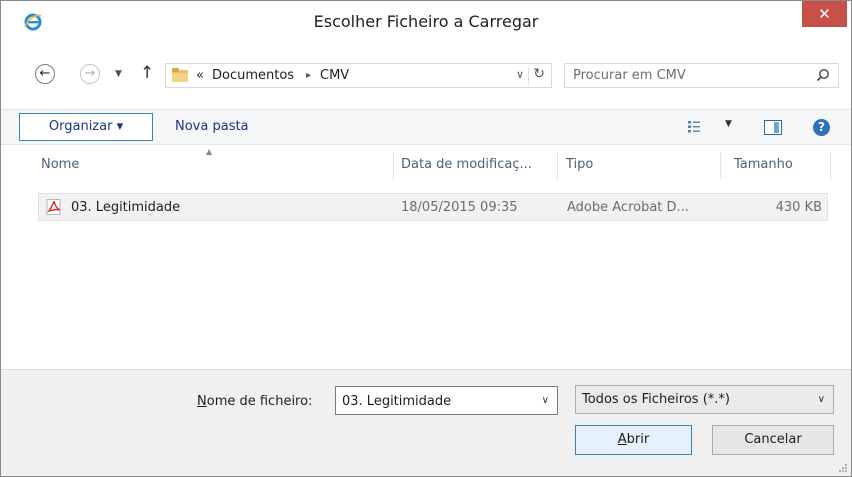 The height and width of the screenshot is (477, 852). What do you see at coordinates (53, 207) in the screenshot?
I see `pdf-file-icon` at bounding box center [53, 207].